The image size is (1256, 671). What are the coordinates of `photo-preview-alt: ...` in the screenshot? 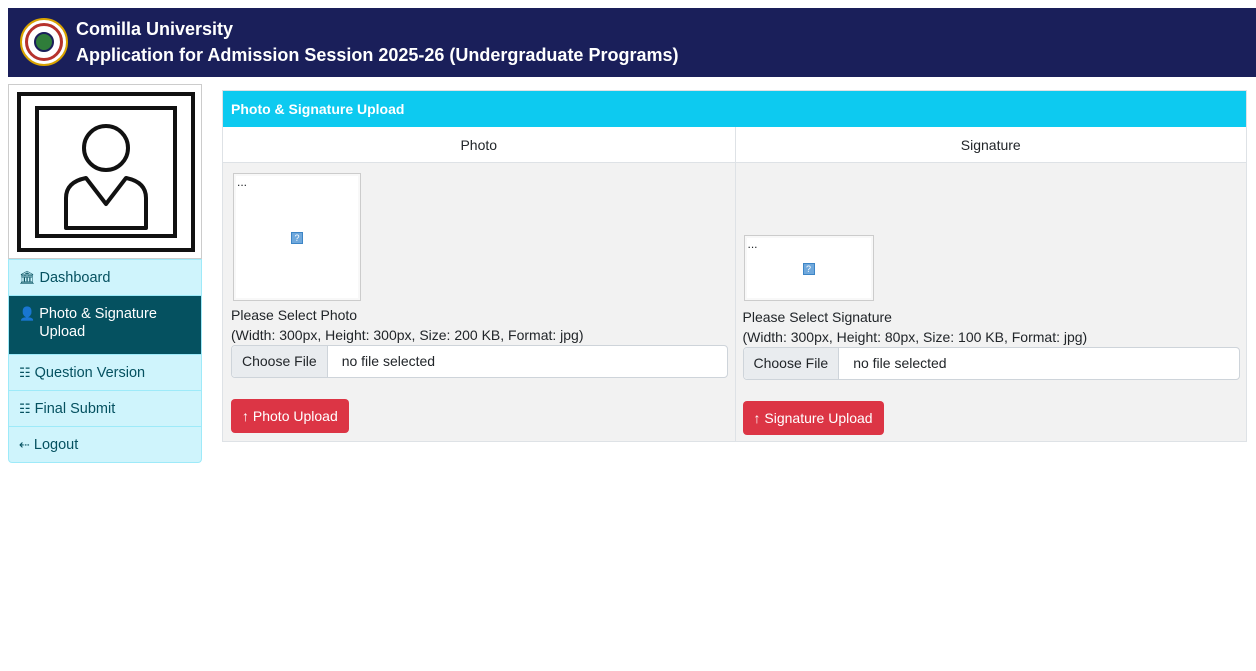 It's located at (242, 182).